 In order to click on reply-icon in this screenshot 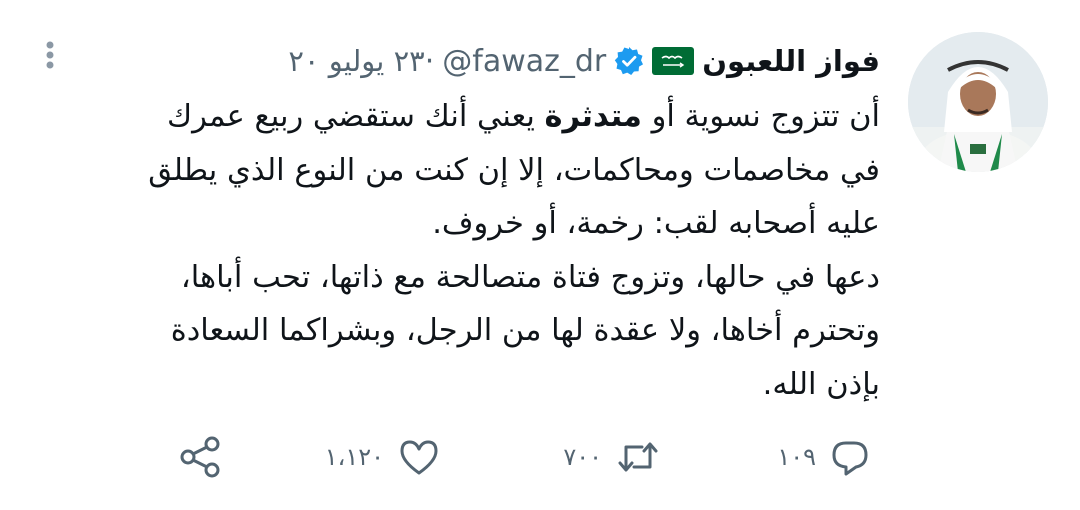, I will do `click(850, 457)`.